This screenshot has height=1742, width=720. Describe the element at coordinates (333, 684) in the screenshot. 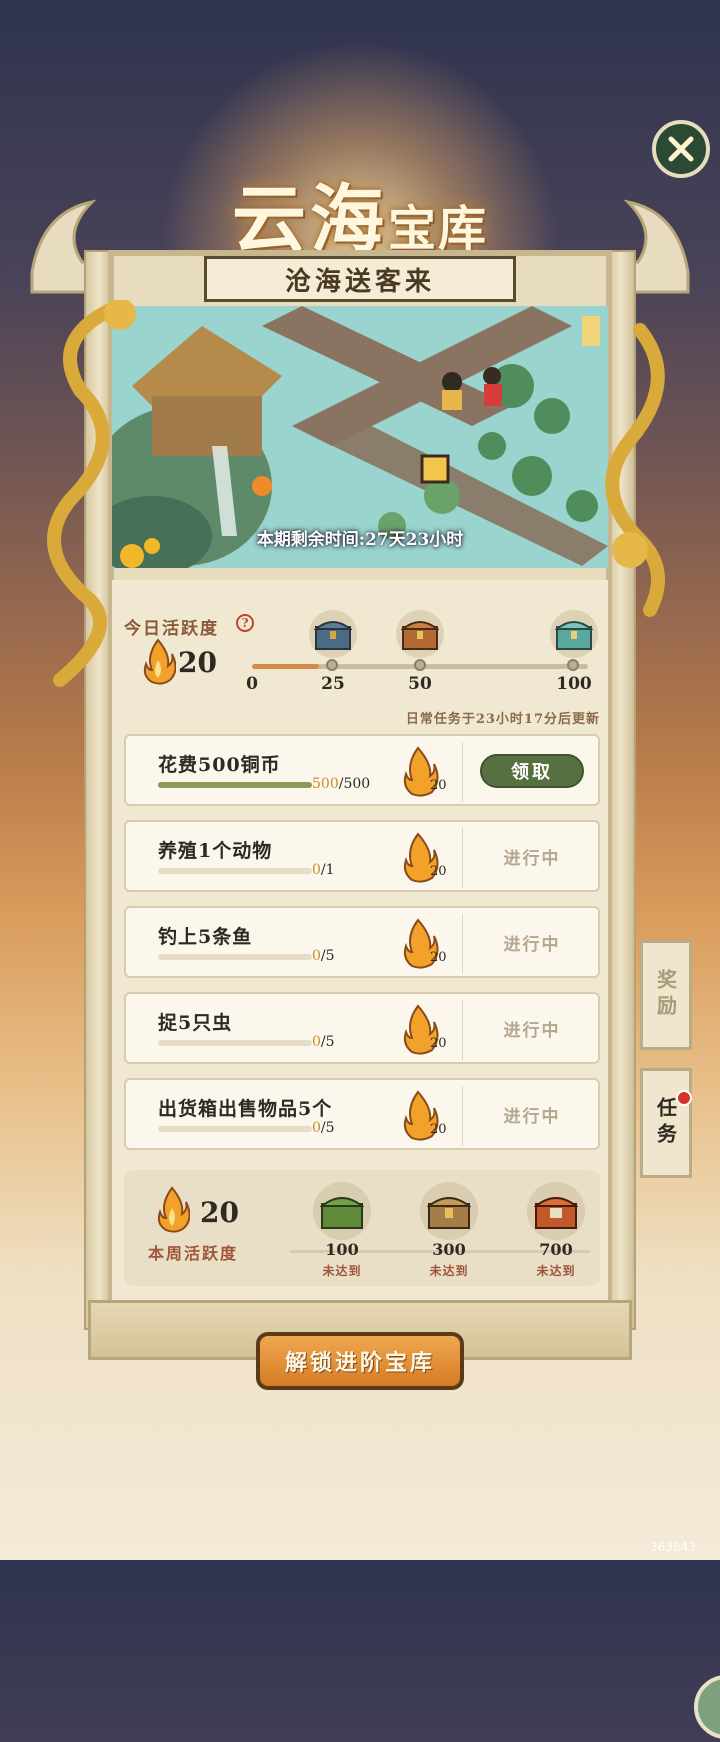

I see `milestone-label-25: 25` at that location.